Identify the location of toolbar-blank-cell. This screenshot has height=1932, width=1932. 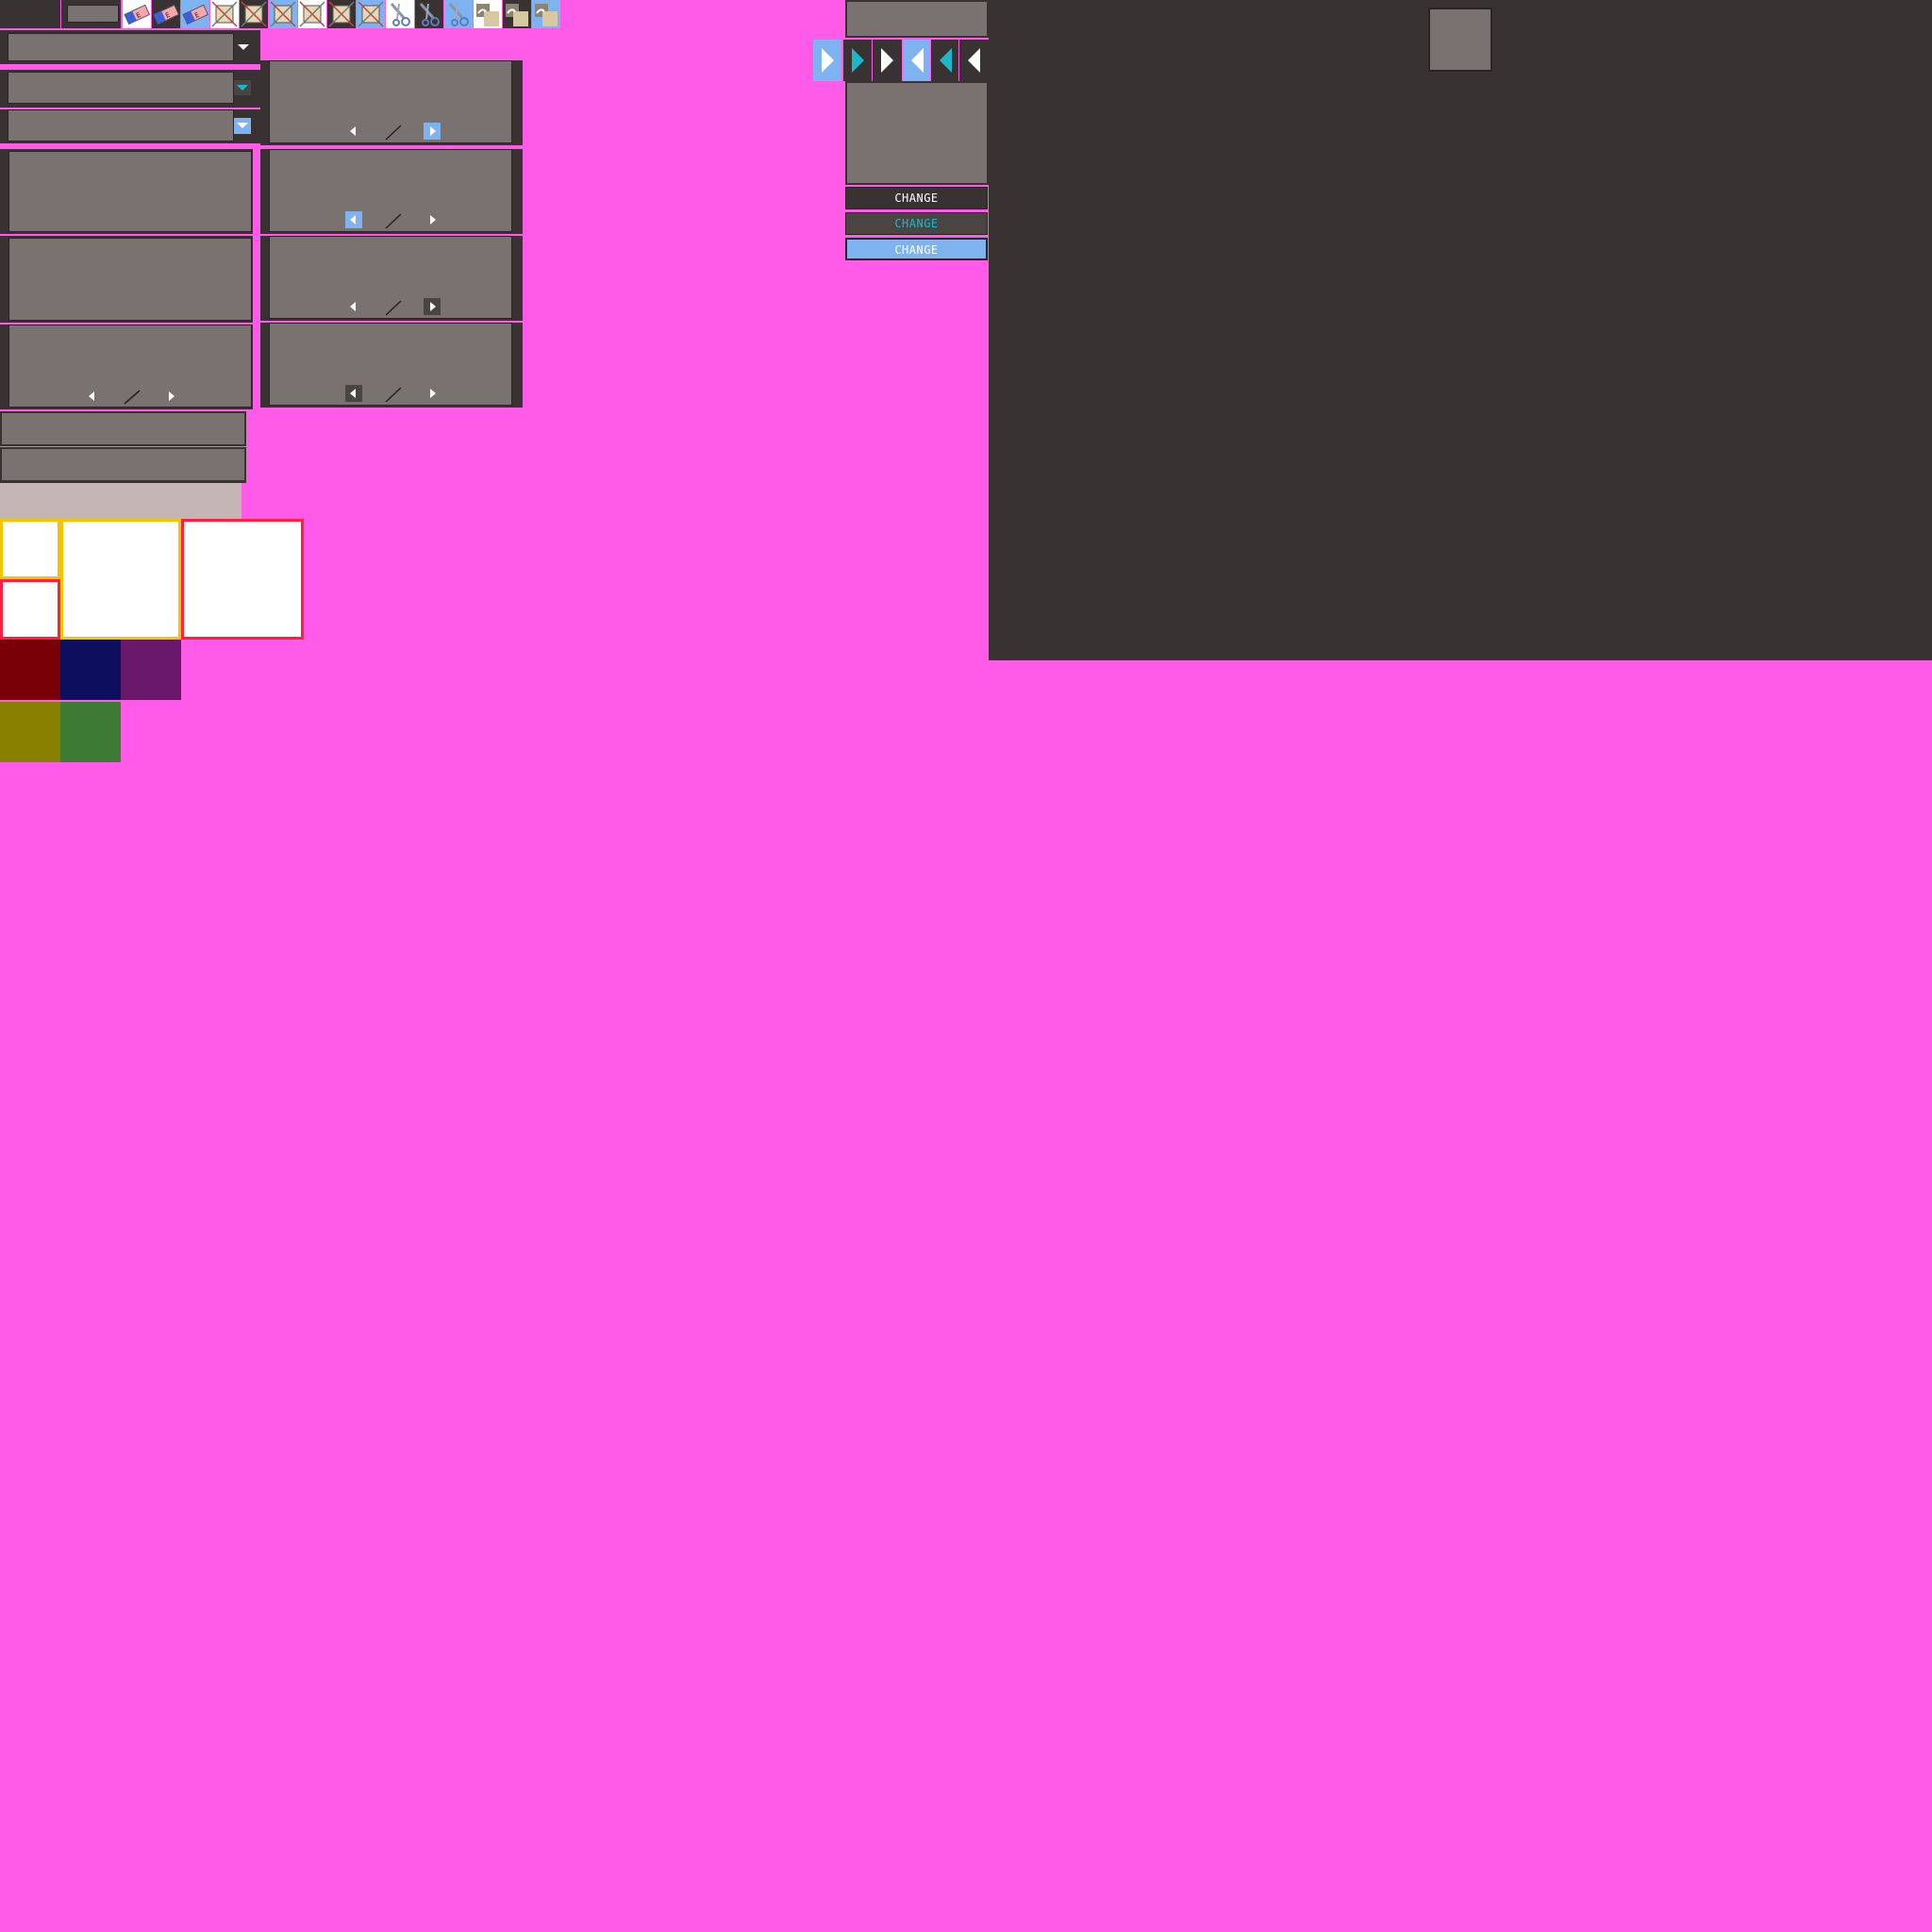
(30, 14).